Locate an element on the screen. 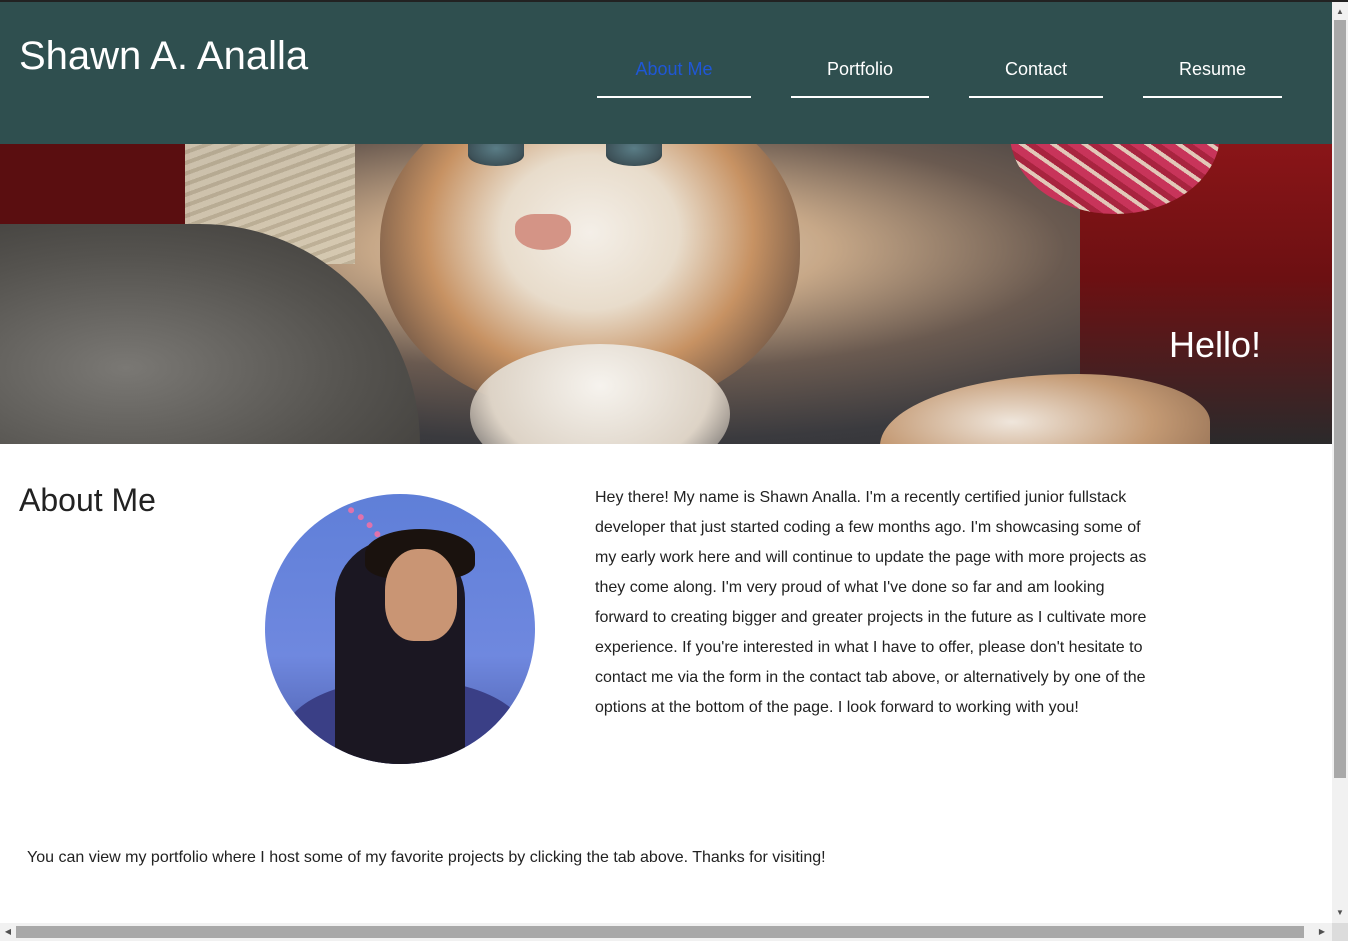  scroll-down-icon: ▼ is located at coordinates (1340, 913).